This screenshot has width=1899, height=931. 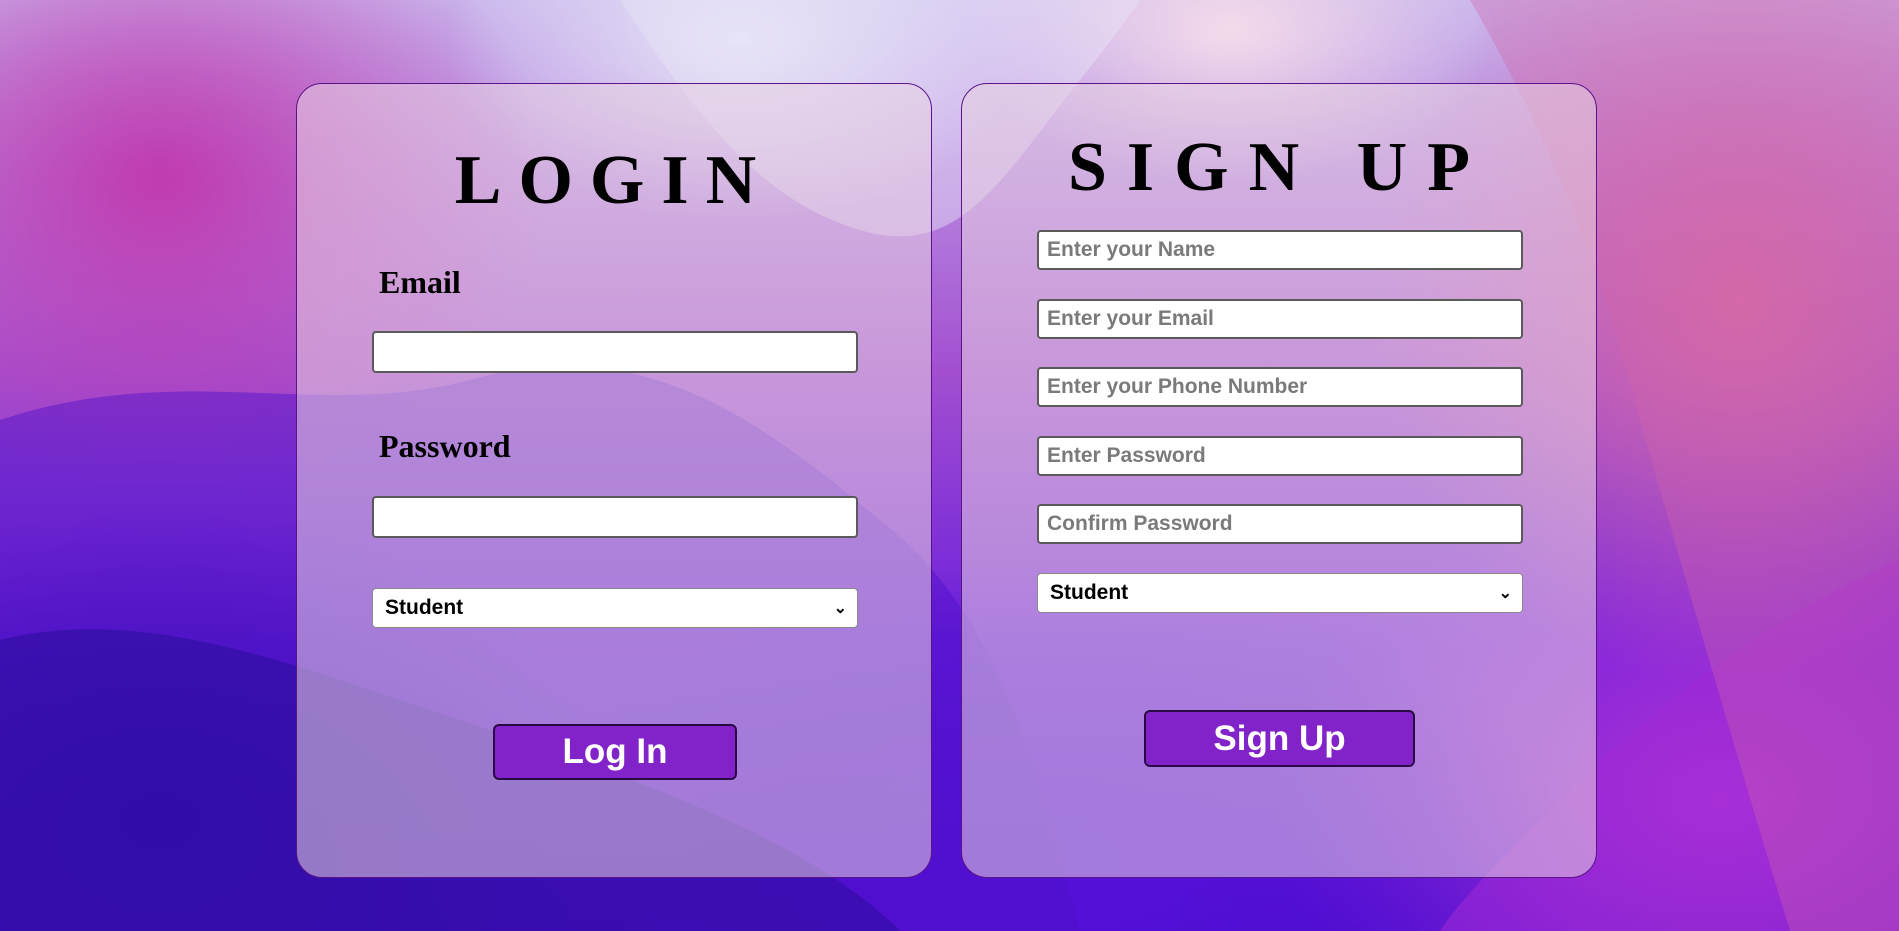 I want to click on signup-role-select: Student ⌄, so click(x=1280, y=593).